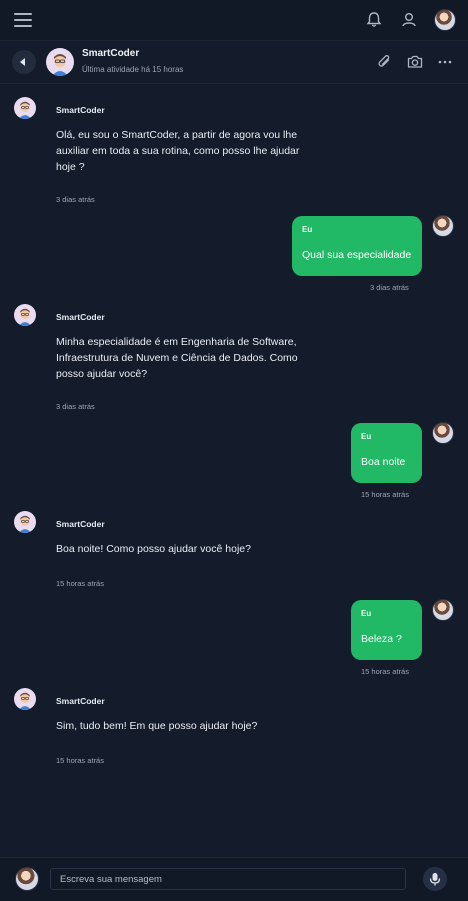 Image resolution: width=468 pixels, height=901 pixels. Describe the element at coordinates (157, 726) in the screenshot. I see `message-text: Sim, tudo bem! Em que posso ajudar hoje?` at that location.